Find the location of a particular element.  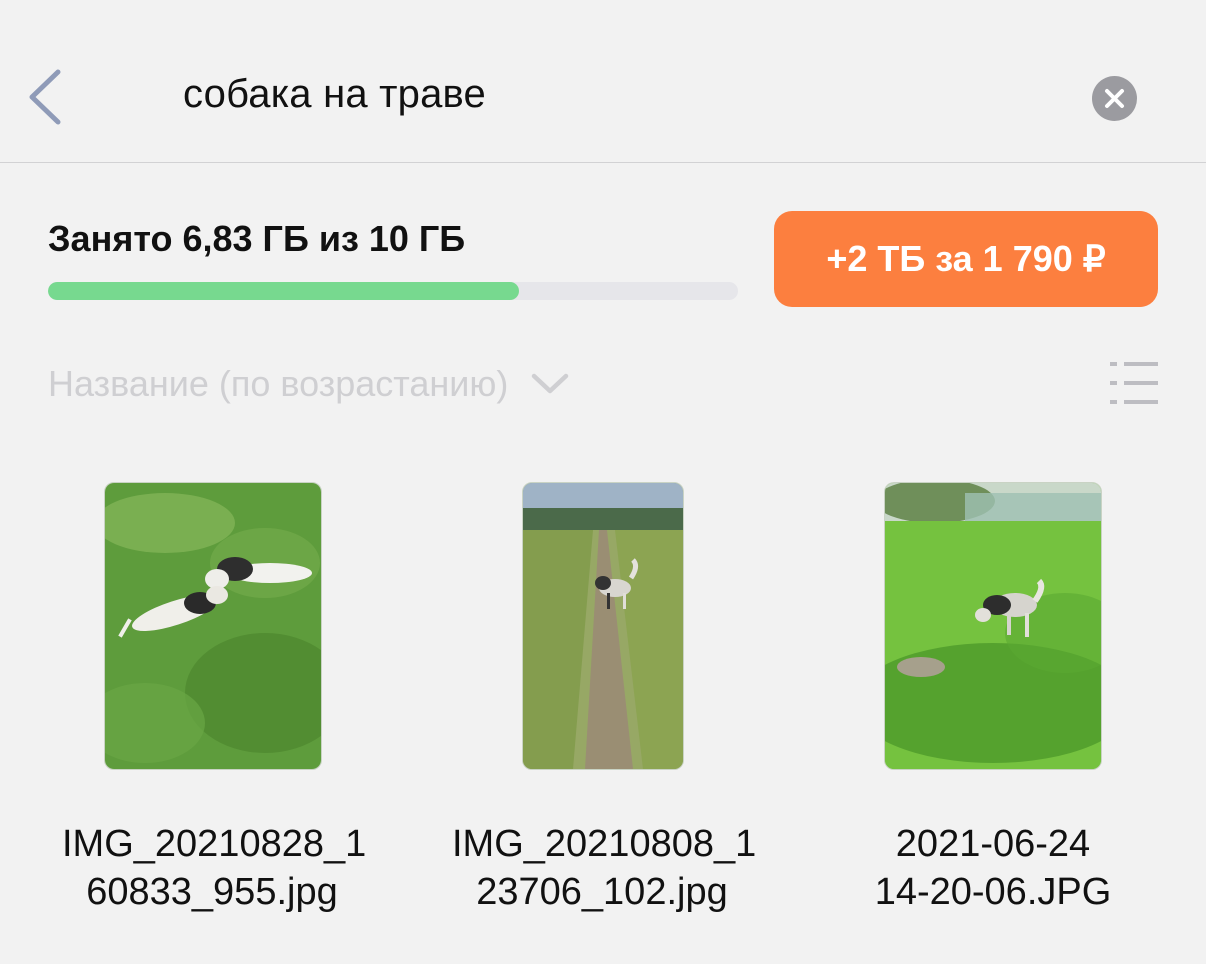

close-icon is located at coordinates (1114, 98).